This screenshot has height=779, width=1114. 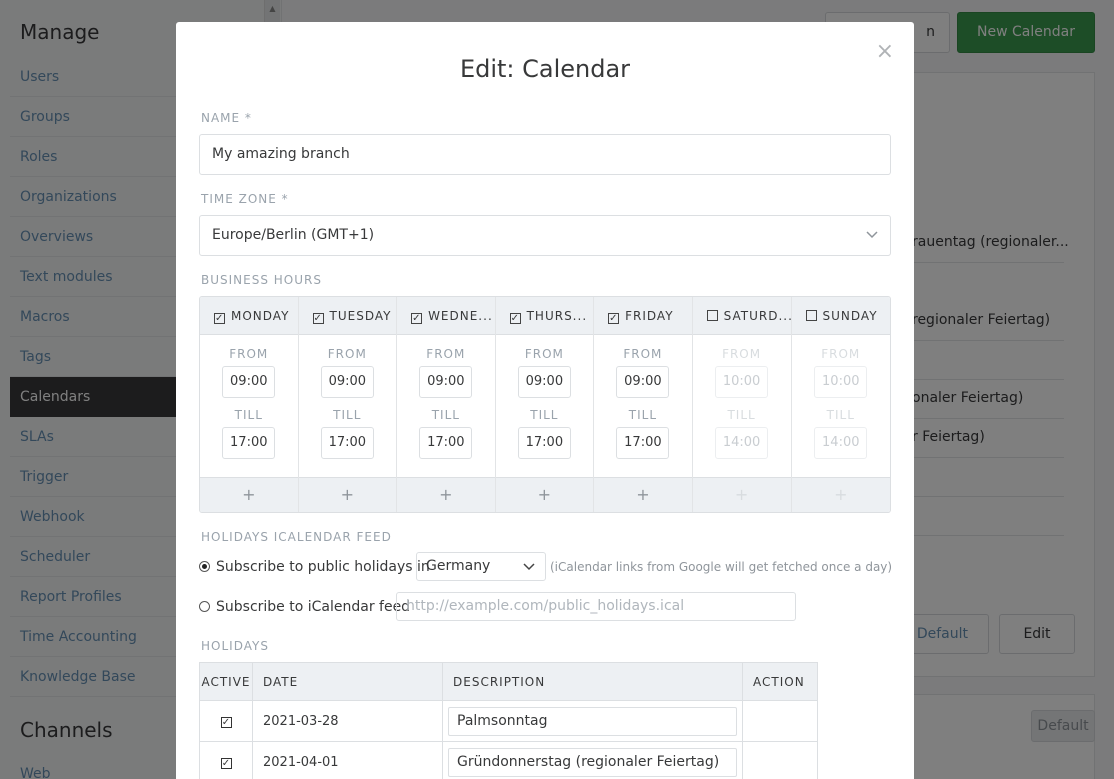 What do you see at coordinates (840, 404) in the screenshot?
I see `day-column: SUNDAY FROM 10:00 TILL 14:00 +` at bounding box center [840, 404].